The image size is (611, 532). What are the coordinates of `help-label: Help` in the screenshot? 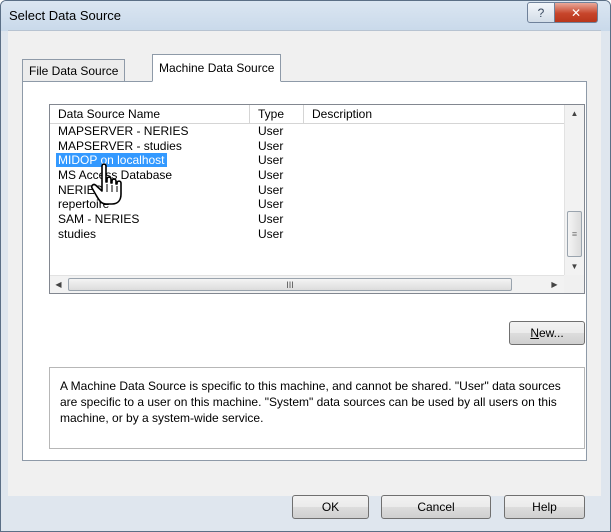 It's located at (544, 507).